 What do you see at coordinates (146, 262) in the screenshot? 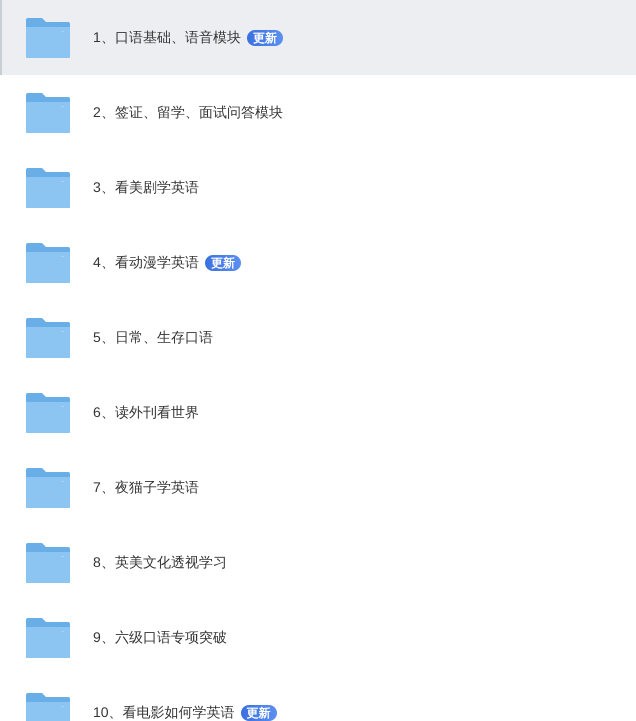
I see `folder-name: 4、看动漫学英语` at bounding box center [146, 262].